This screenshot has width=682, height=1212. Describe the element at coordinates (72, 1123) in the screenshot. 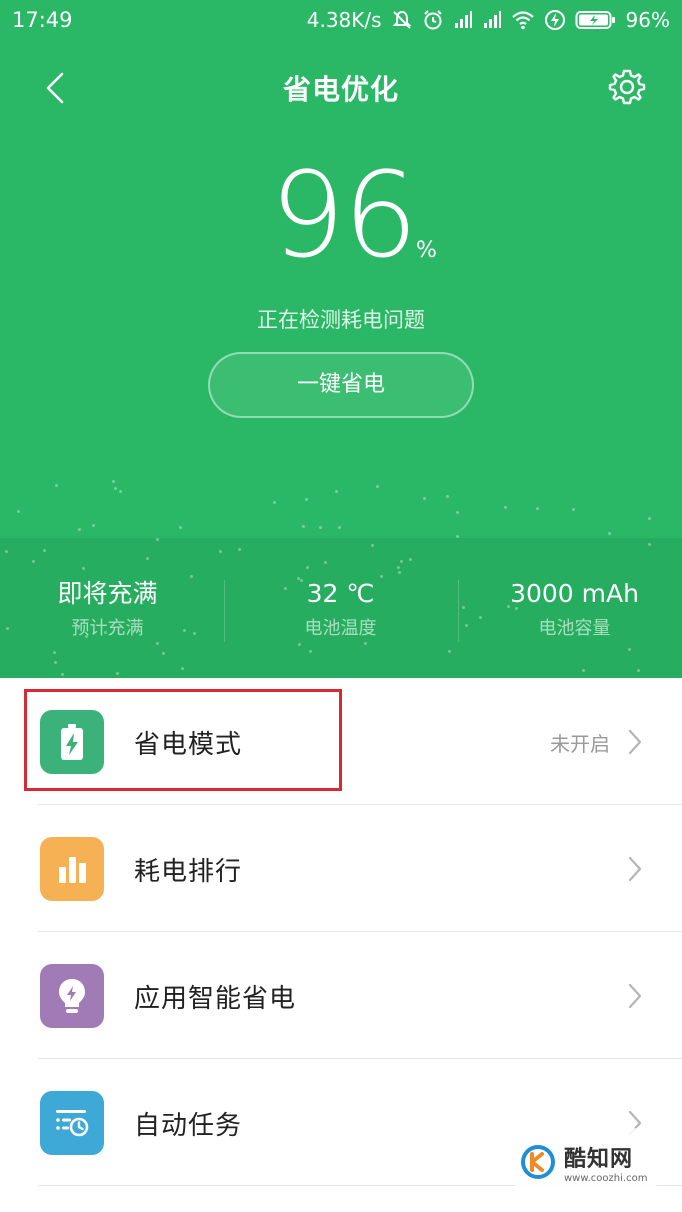

I see `task-clock-icon` at that location.